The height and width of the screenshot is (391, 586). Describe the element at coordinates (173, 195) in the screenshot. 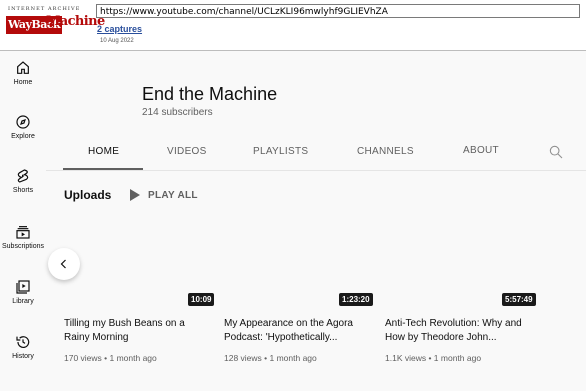

I see `play-all-label: PLAY ALL` at that location.